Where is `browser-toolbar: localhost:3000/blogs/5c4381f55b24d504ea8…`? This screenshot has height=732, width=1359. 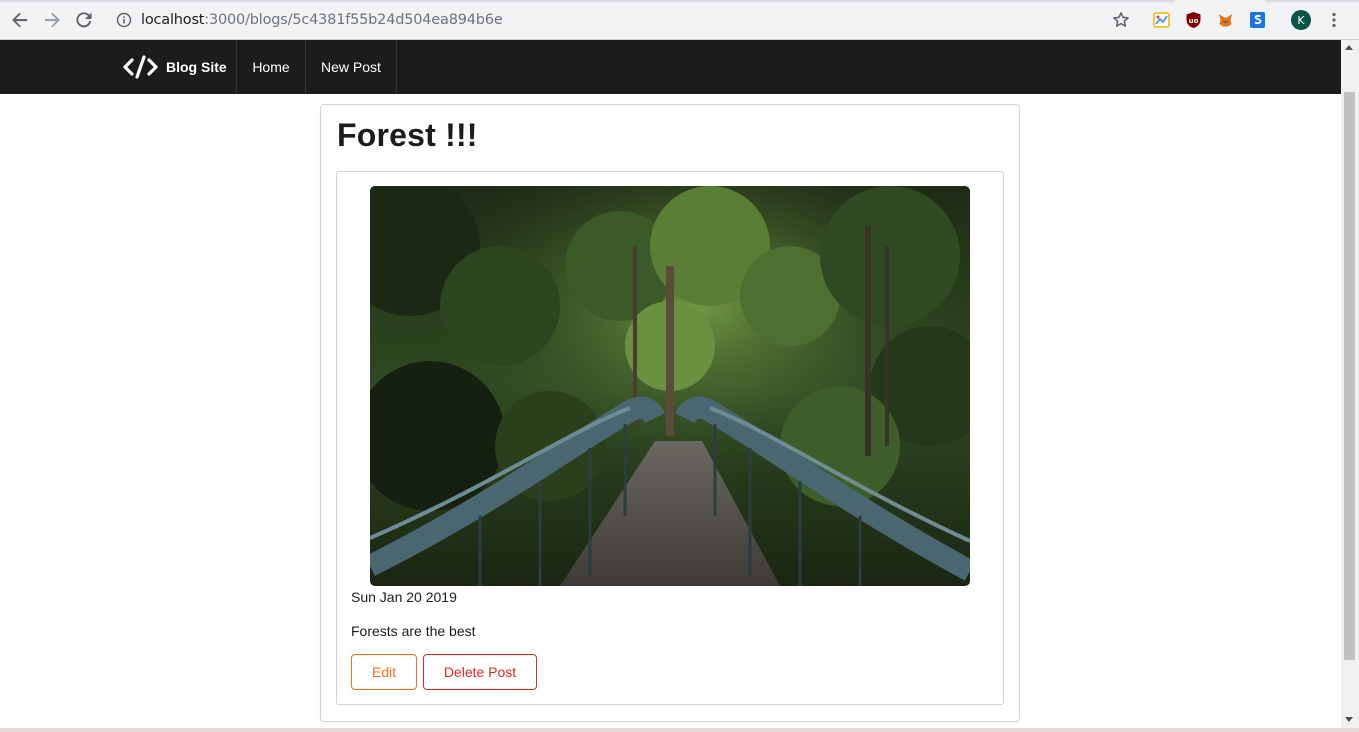
browser-toolbar: localhost:3000/blogs/5c4381f55b24d504ea8… is located at coordinates (679, 20).